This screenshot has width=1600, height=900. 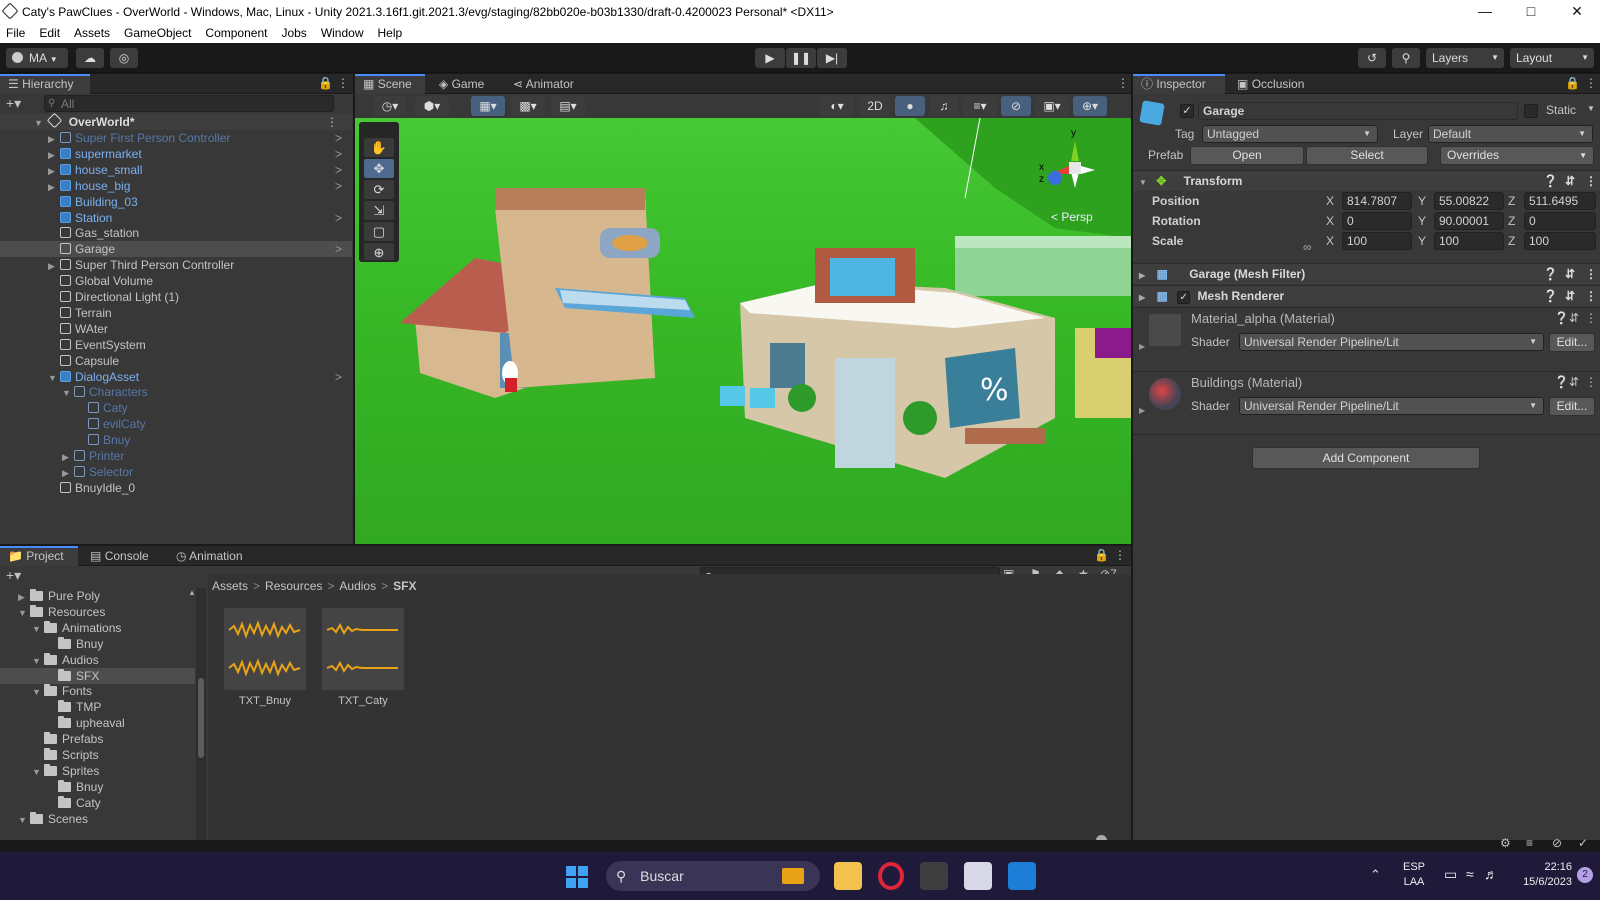 I want to click on menu-help: Help, so click(x=390, y=33).